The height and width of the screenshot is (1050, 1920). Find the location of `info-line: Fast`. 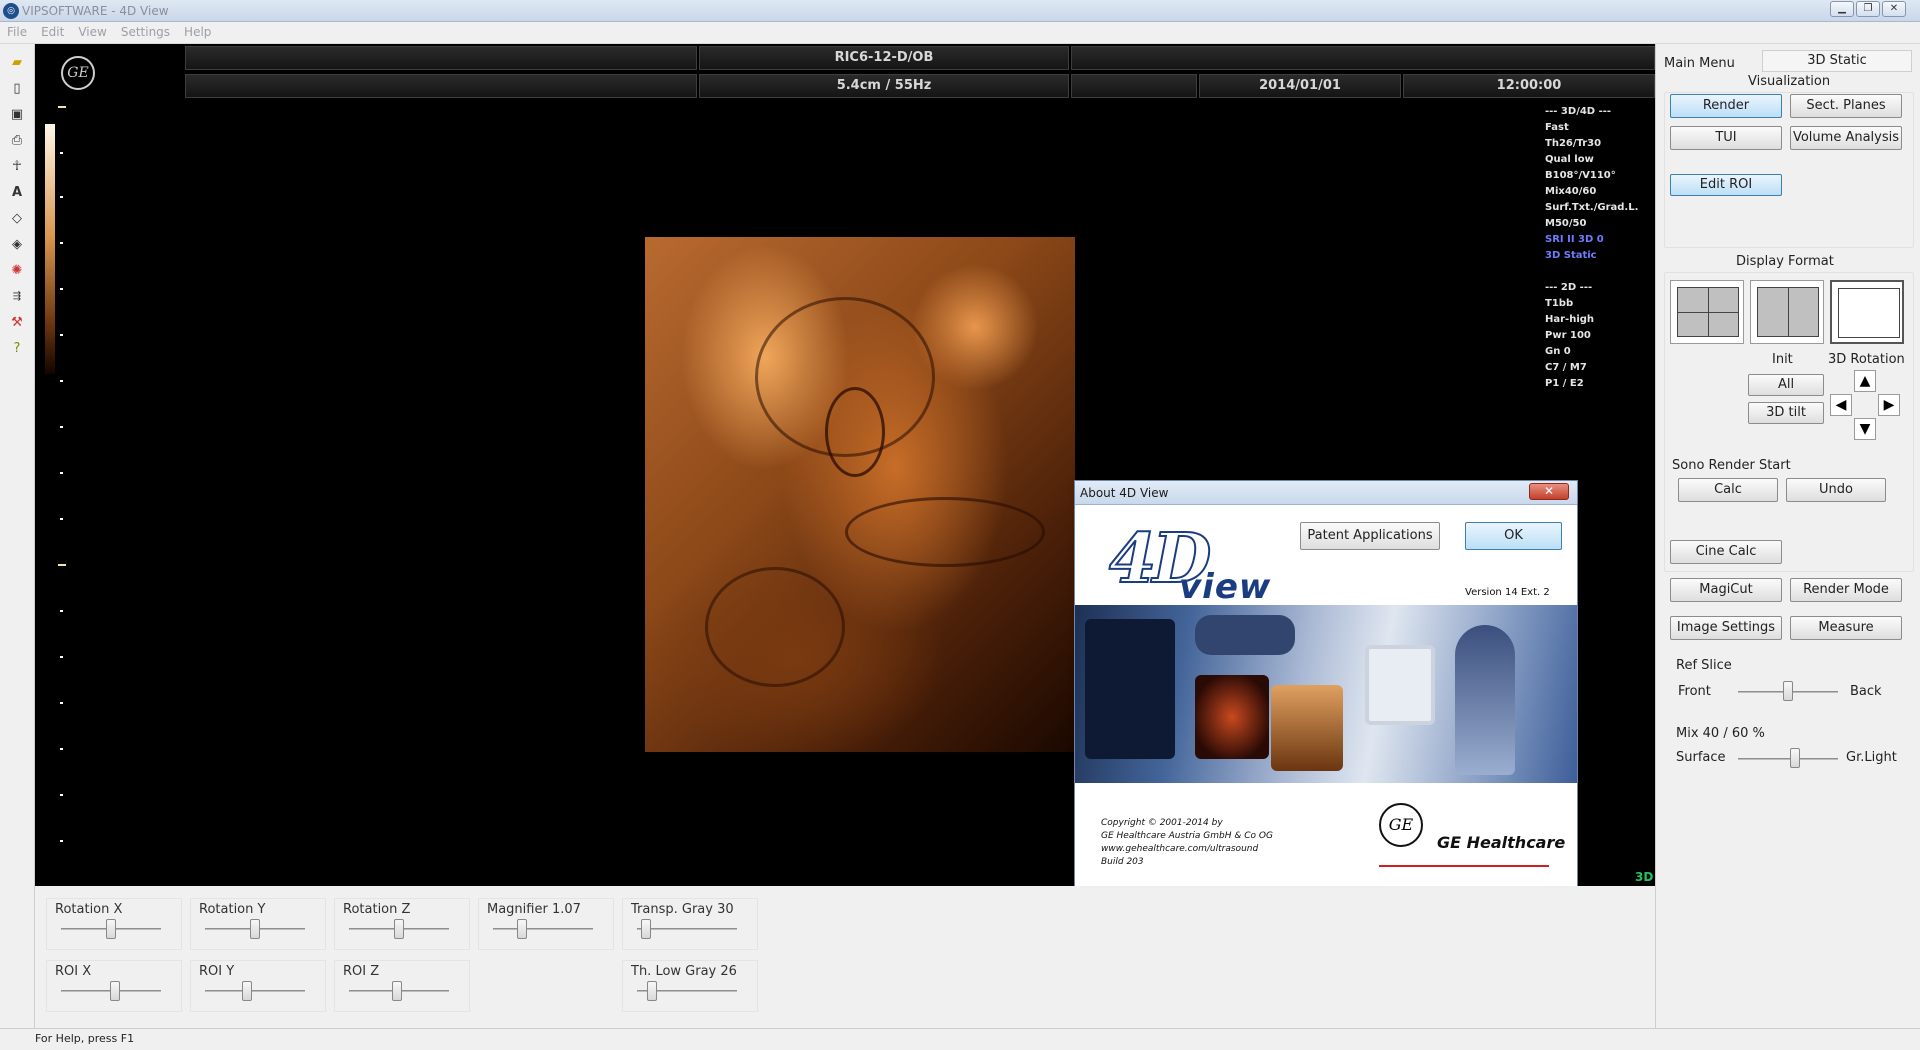

info-line: Fast is located at coordinates (1557, 127).